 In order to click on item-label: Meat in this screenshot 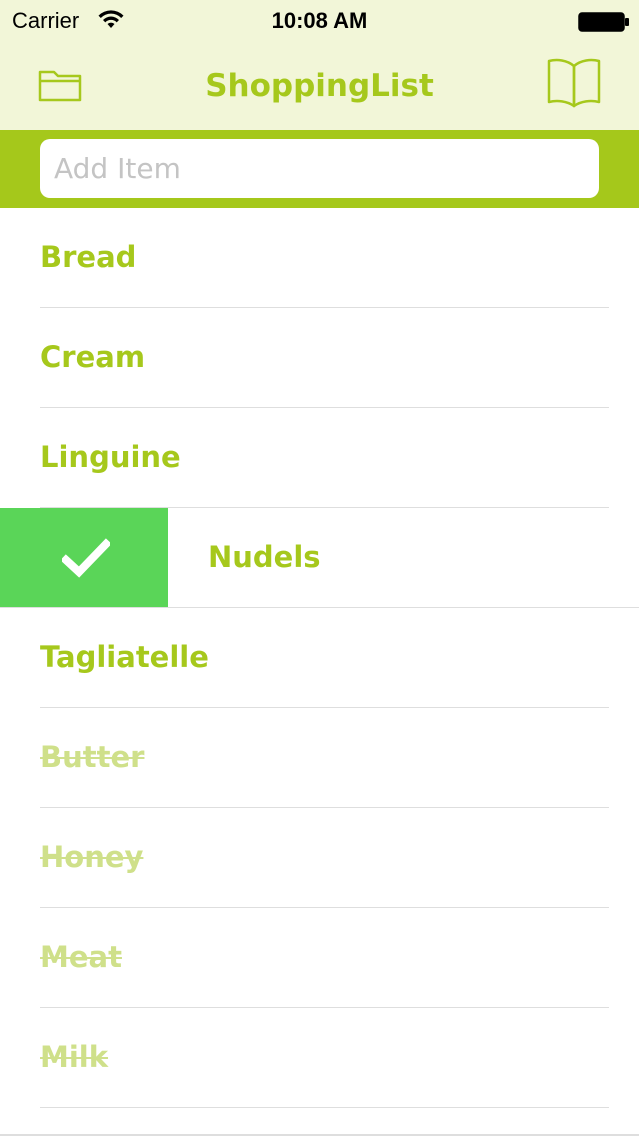, I will do `click(81, 957)`.